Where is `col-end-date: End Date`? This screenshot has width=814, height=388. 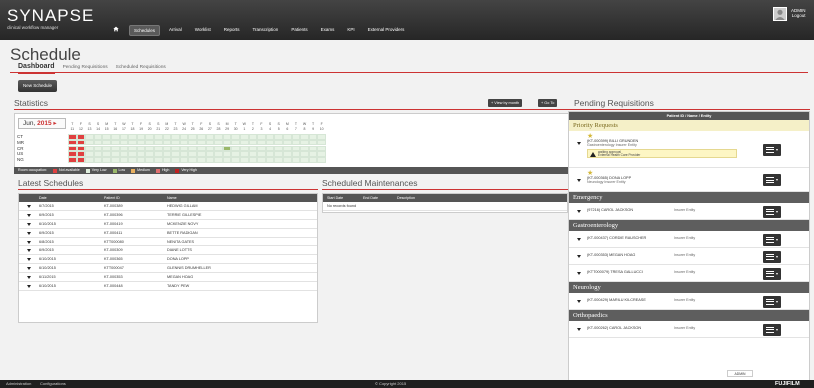 col-end-date: End Date is located at coordinates (370, 198).